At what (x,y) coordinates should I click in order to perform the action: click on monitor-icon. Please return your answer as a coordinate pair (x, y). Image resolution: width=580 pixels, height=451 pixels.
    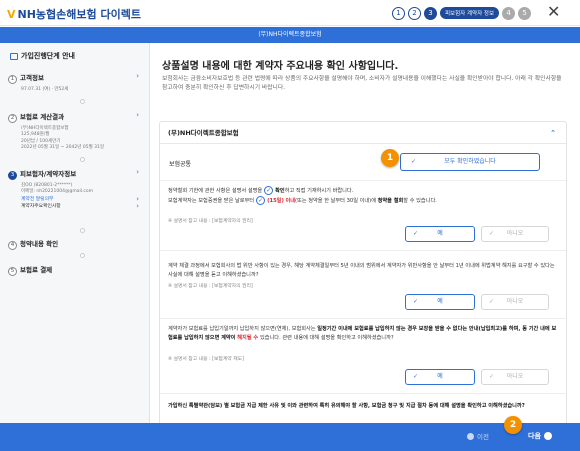
    Looking at the image, I should click on (14, 56).